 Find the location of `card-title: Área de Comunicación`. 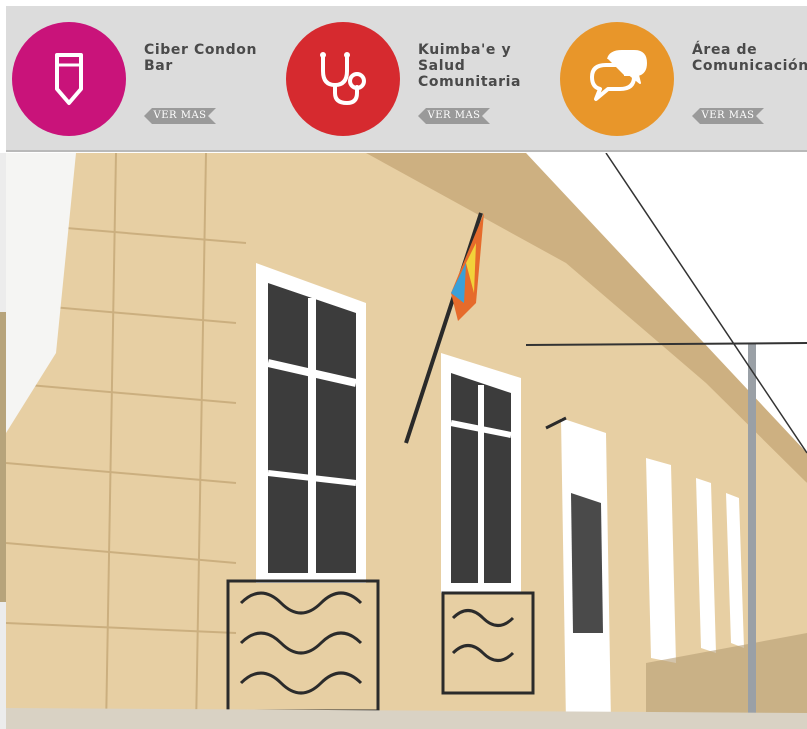

card-title: Área de Comunicación is located at coordinates (749, 58).